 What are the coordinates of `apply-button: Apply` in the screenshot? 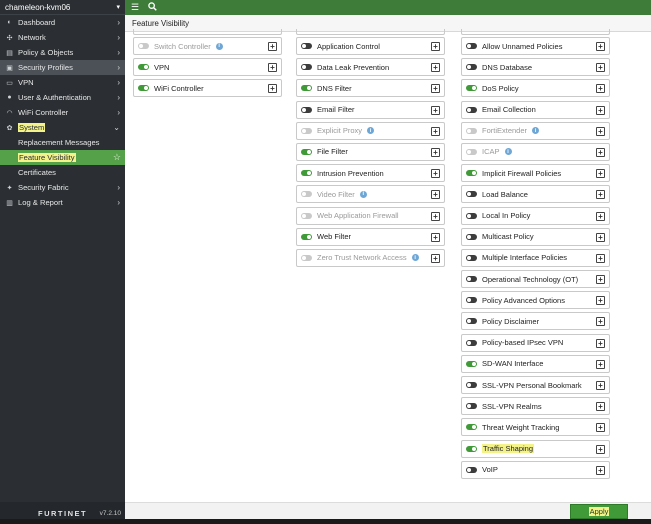 It's located at (599, 511).